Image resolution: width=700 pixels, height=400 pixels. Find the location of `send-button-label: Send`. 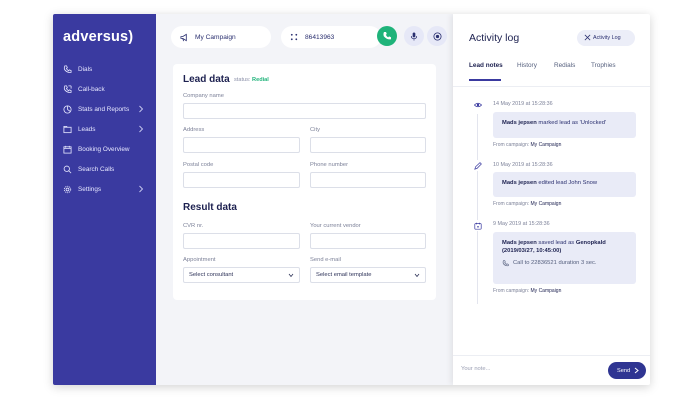

send-button-label: Send is located at coordinates (624, 370).